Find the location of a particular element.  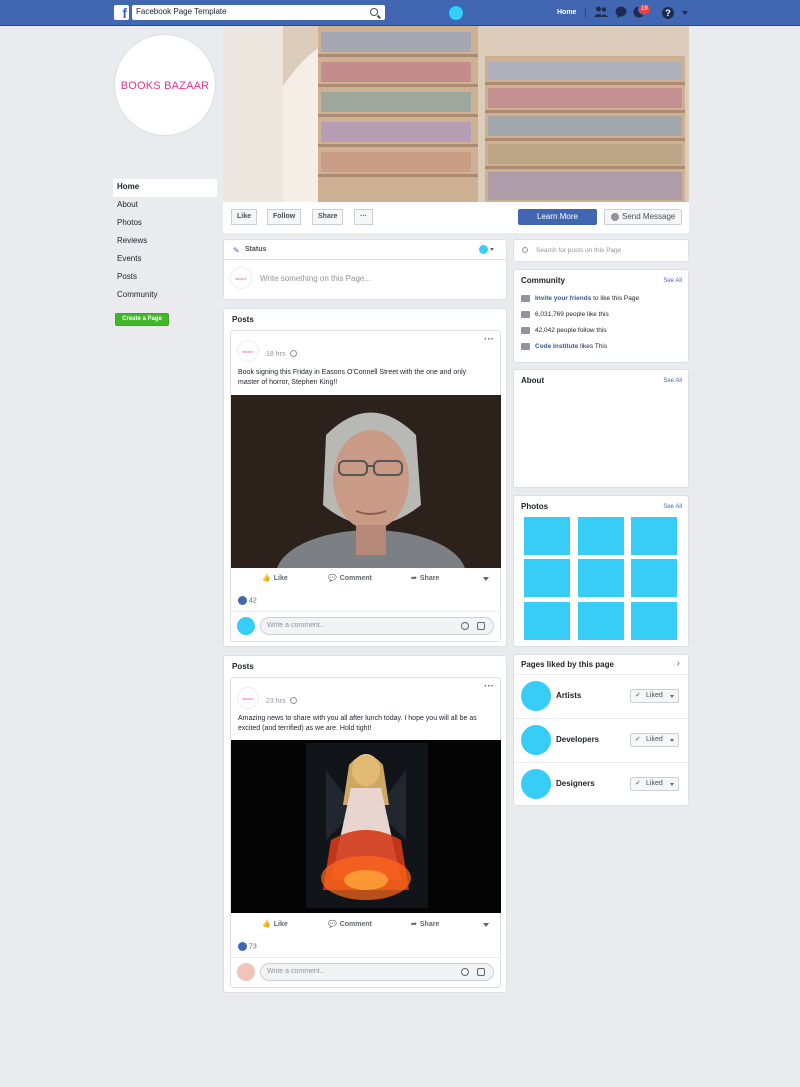

like-page-button: Like is located at coordinates (244, 217).